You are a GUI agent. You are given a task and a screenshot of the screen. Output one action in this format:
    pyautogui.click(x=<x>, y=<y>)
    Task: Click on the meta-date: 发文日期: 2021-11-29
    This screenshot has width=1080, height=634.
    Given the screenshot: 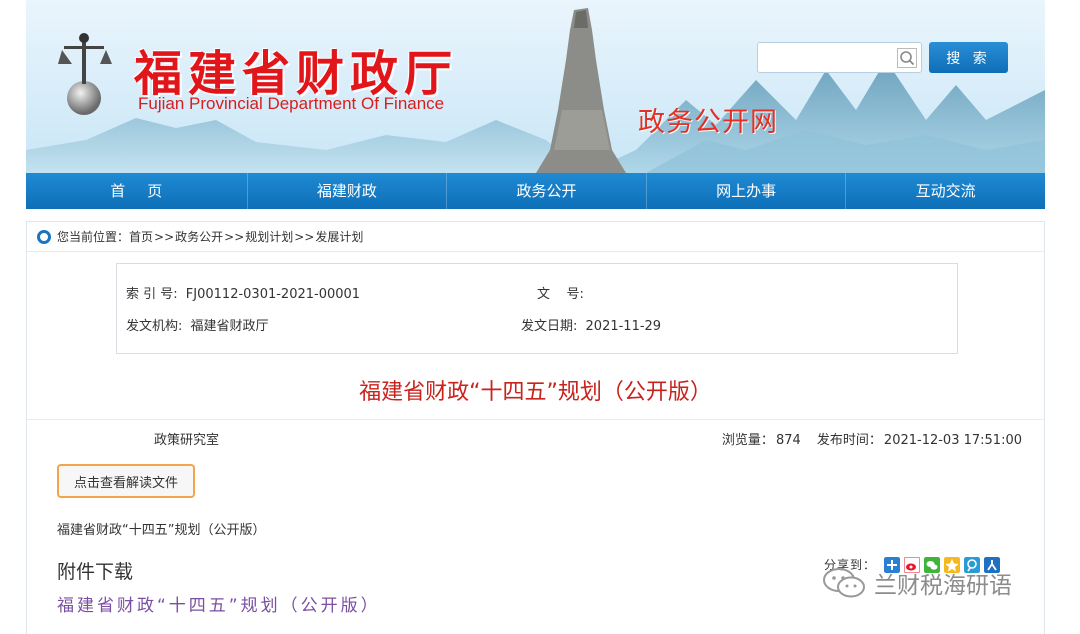 What is the action you would take?
    pyautogui.click(x=591, y=324)
    